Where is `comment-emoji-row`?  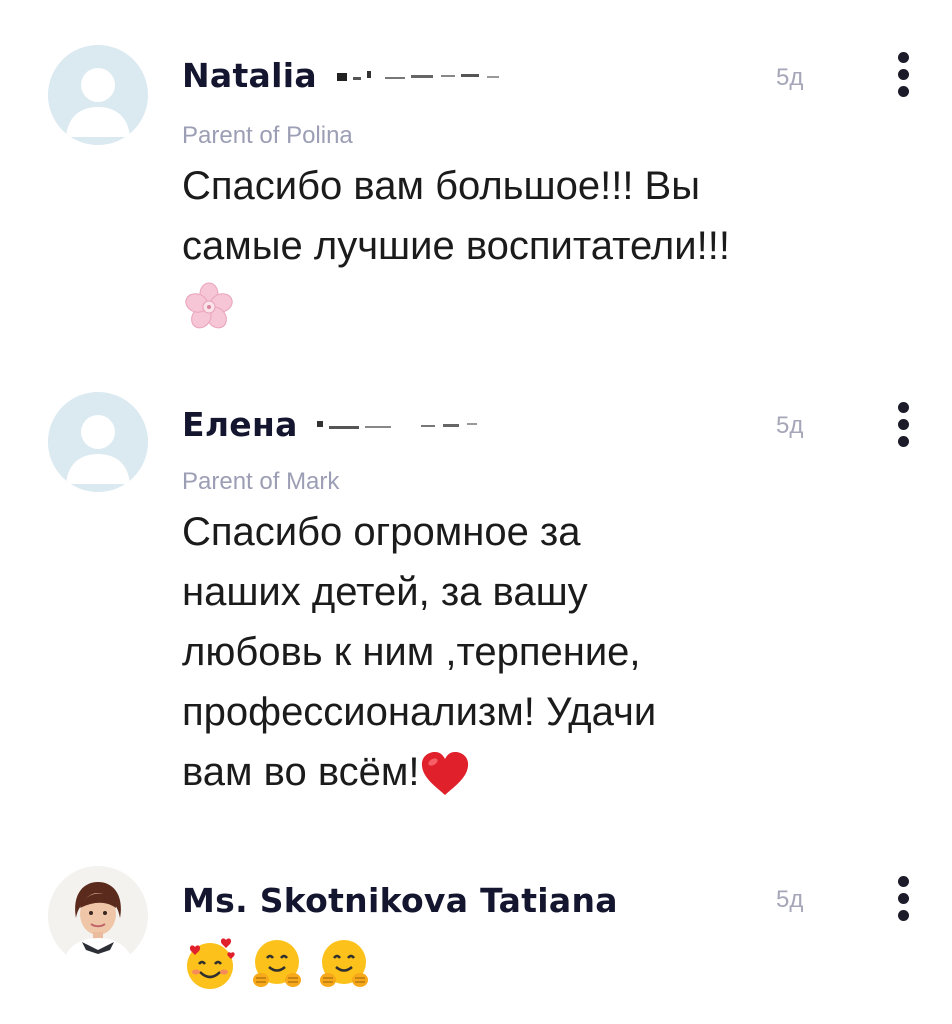
comment-emoji-row is located at coordinates (502, 964).